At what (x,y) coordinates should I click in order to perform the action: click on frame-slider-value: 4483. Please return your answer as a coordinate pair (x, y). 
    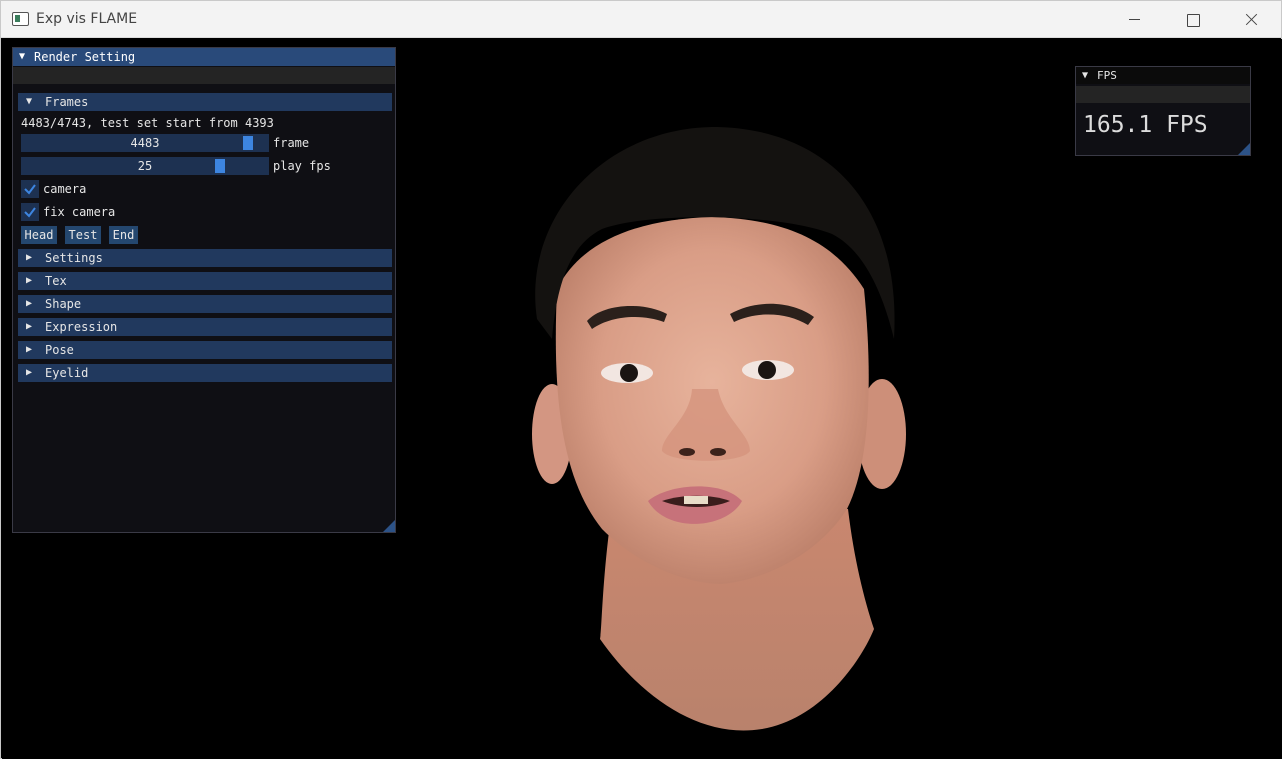
    Looking at the image, I should click on (145, 143).